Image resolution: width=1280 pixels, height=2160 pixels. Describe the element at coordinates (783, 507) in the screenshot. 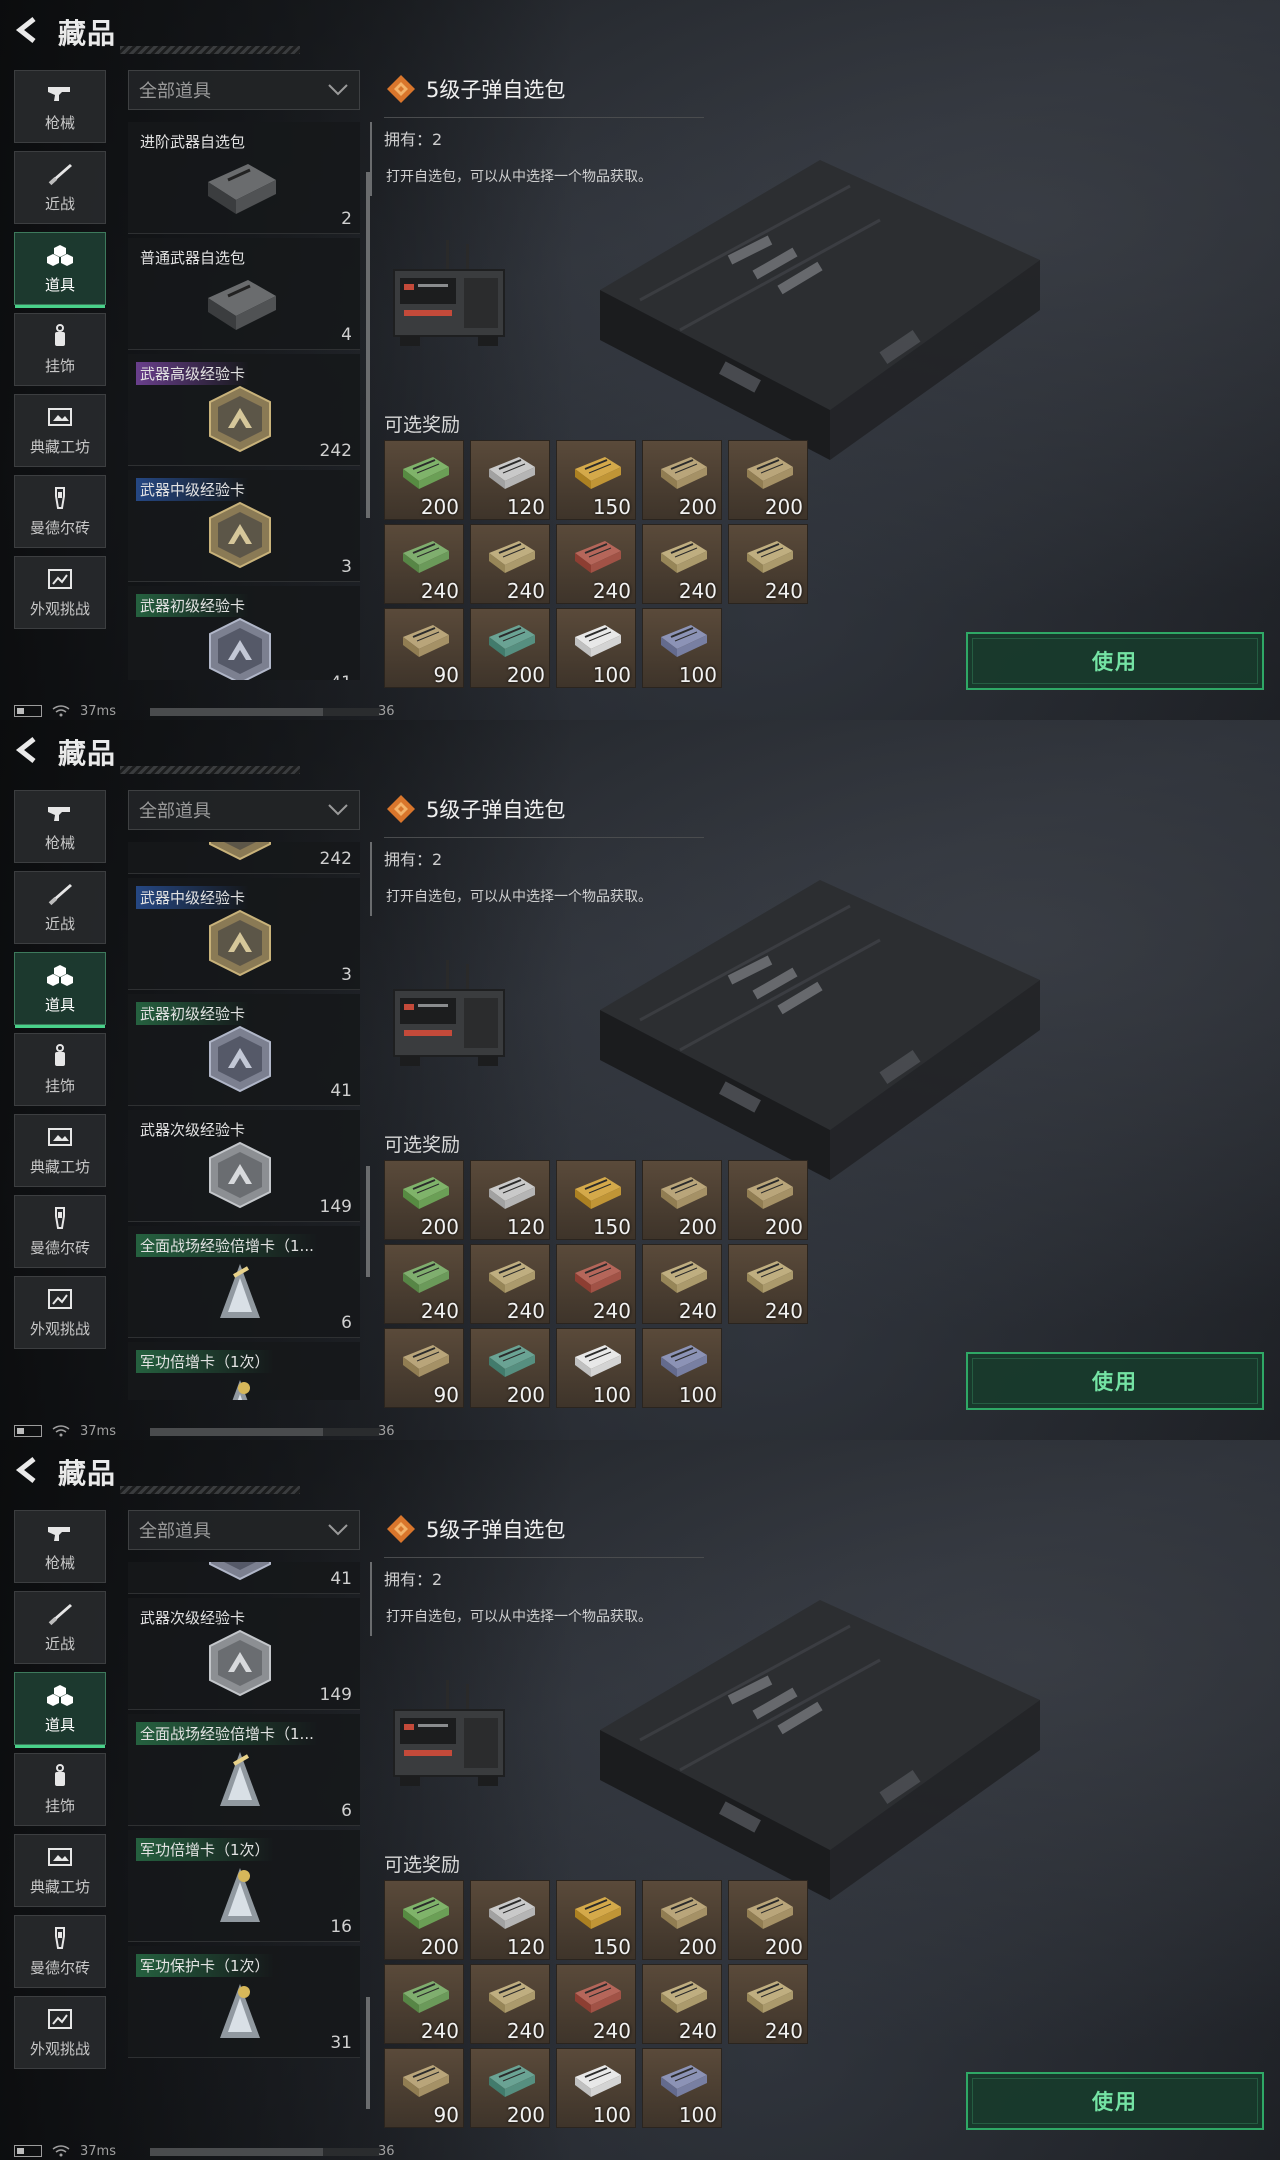

I see `reward-quantity: 200` at that location.